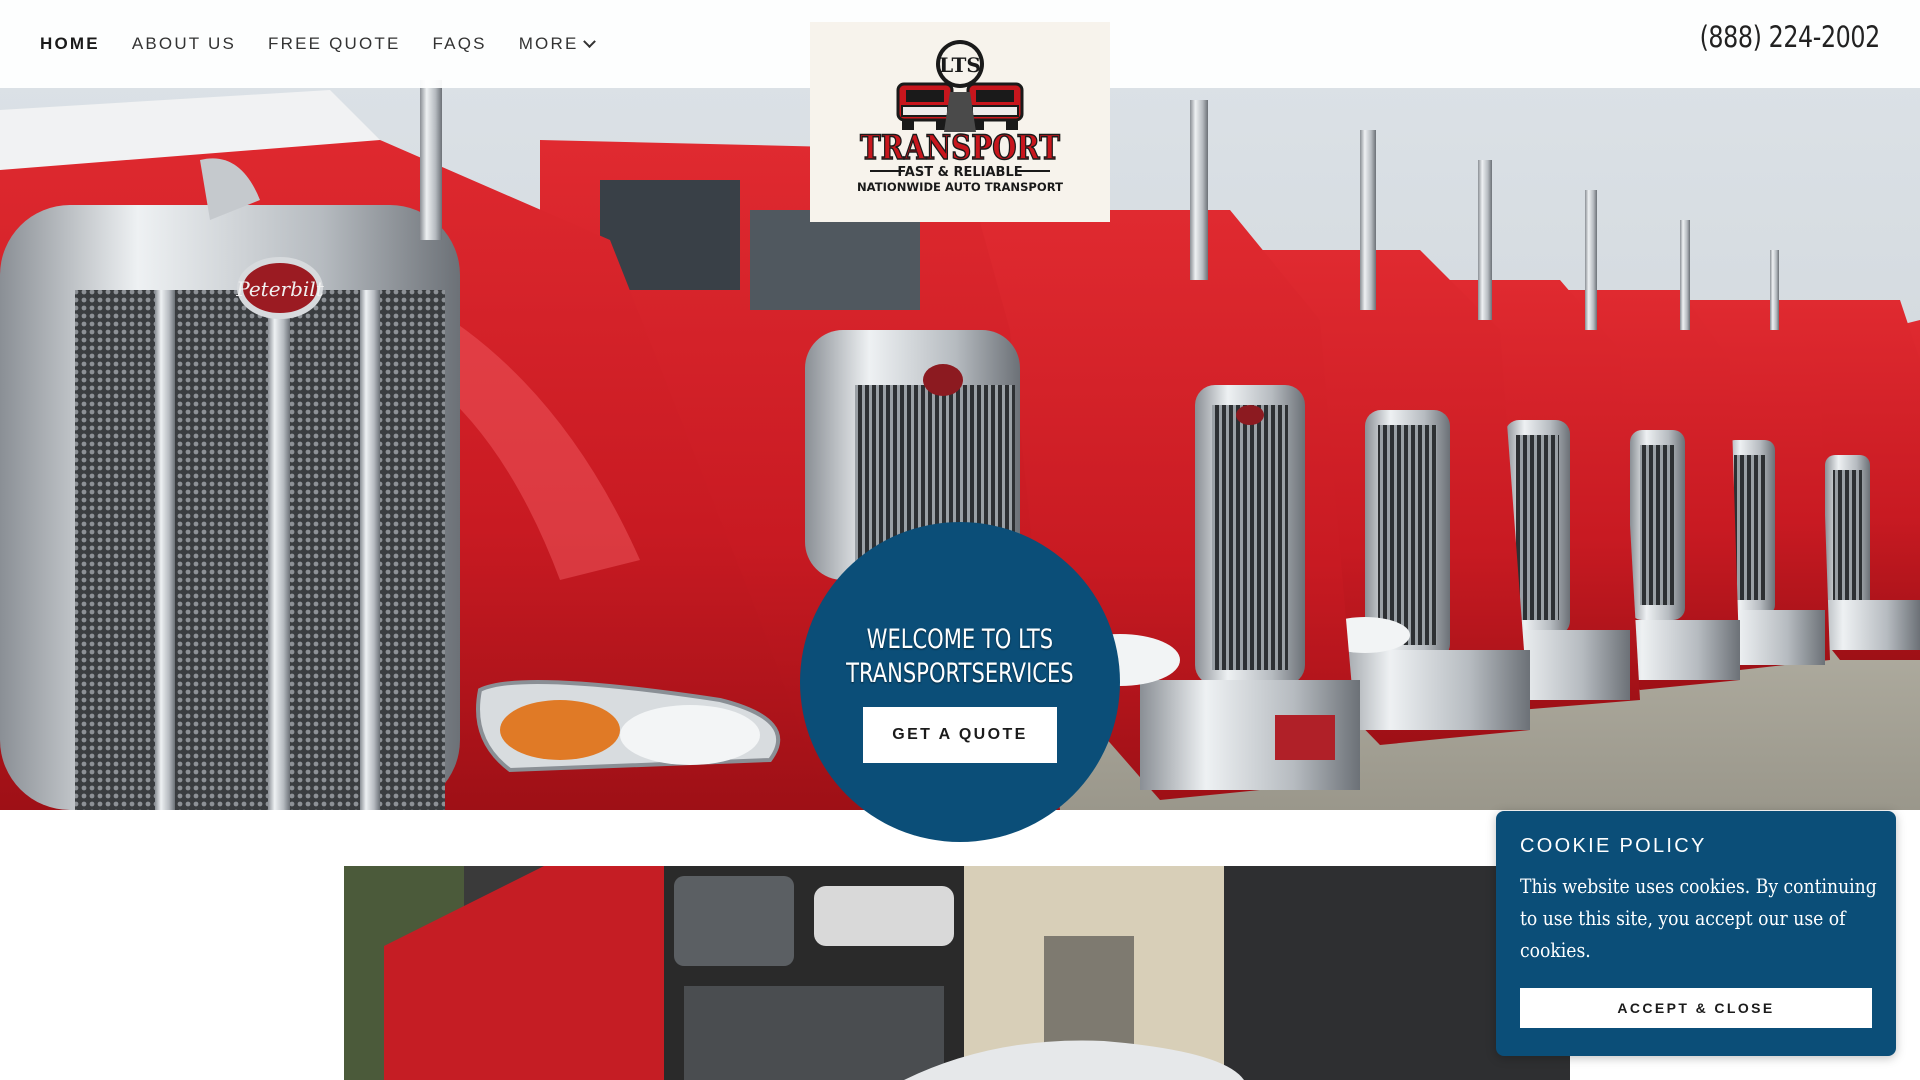 This screenshot has height=1080, width=1920. I want to click on logo-title-text: TRANSPORT, so click(960, 148).